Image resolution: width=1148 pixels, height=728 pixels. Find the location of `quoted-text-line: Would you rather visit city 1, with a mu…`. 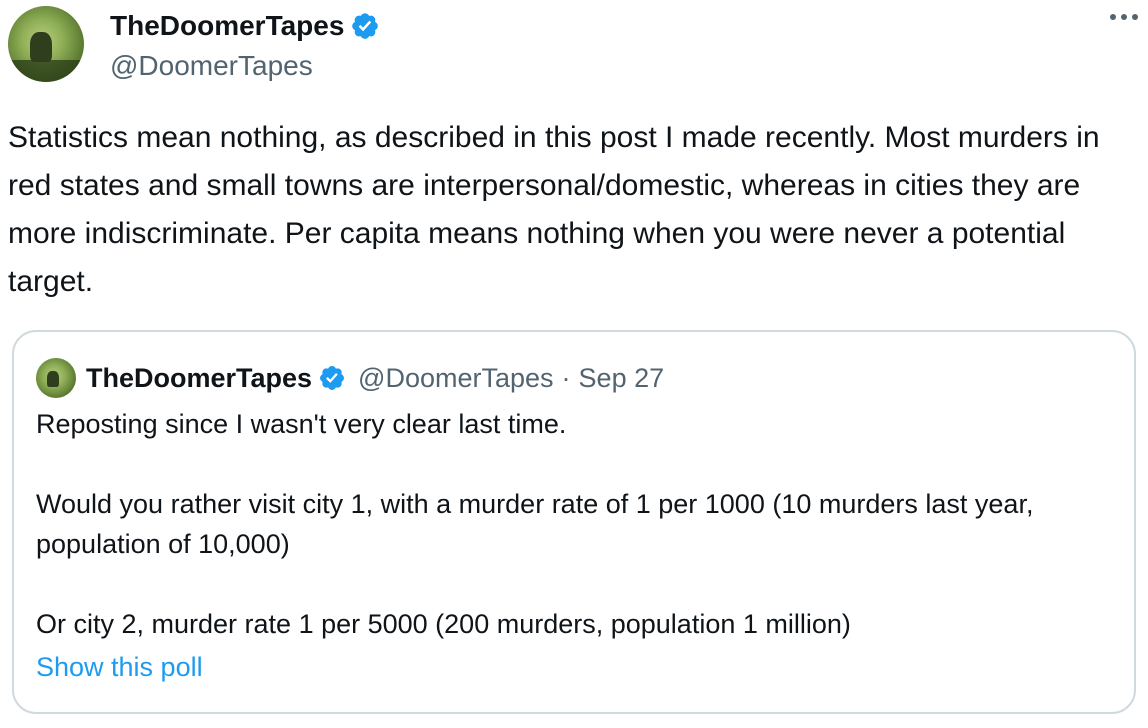

quoted-text-line: Would you rather visit city 1, with a mu… is located at coordinates (535, 524).